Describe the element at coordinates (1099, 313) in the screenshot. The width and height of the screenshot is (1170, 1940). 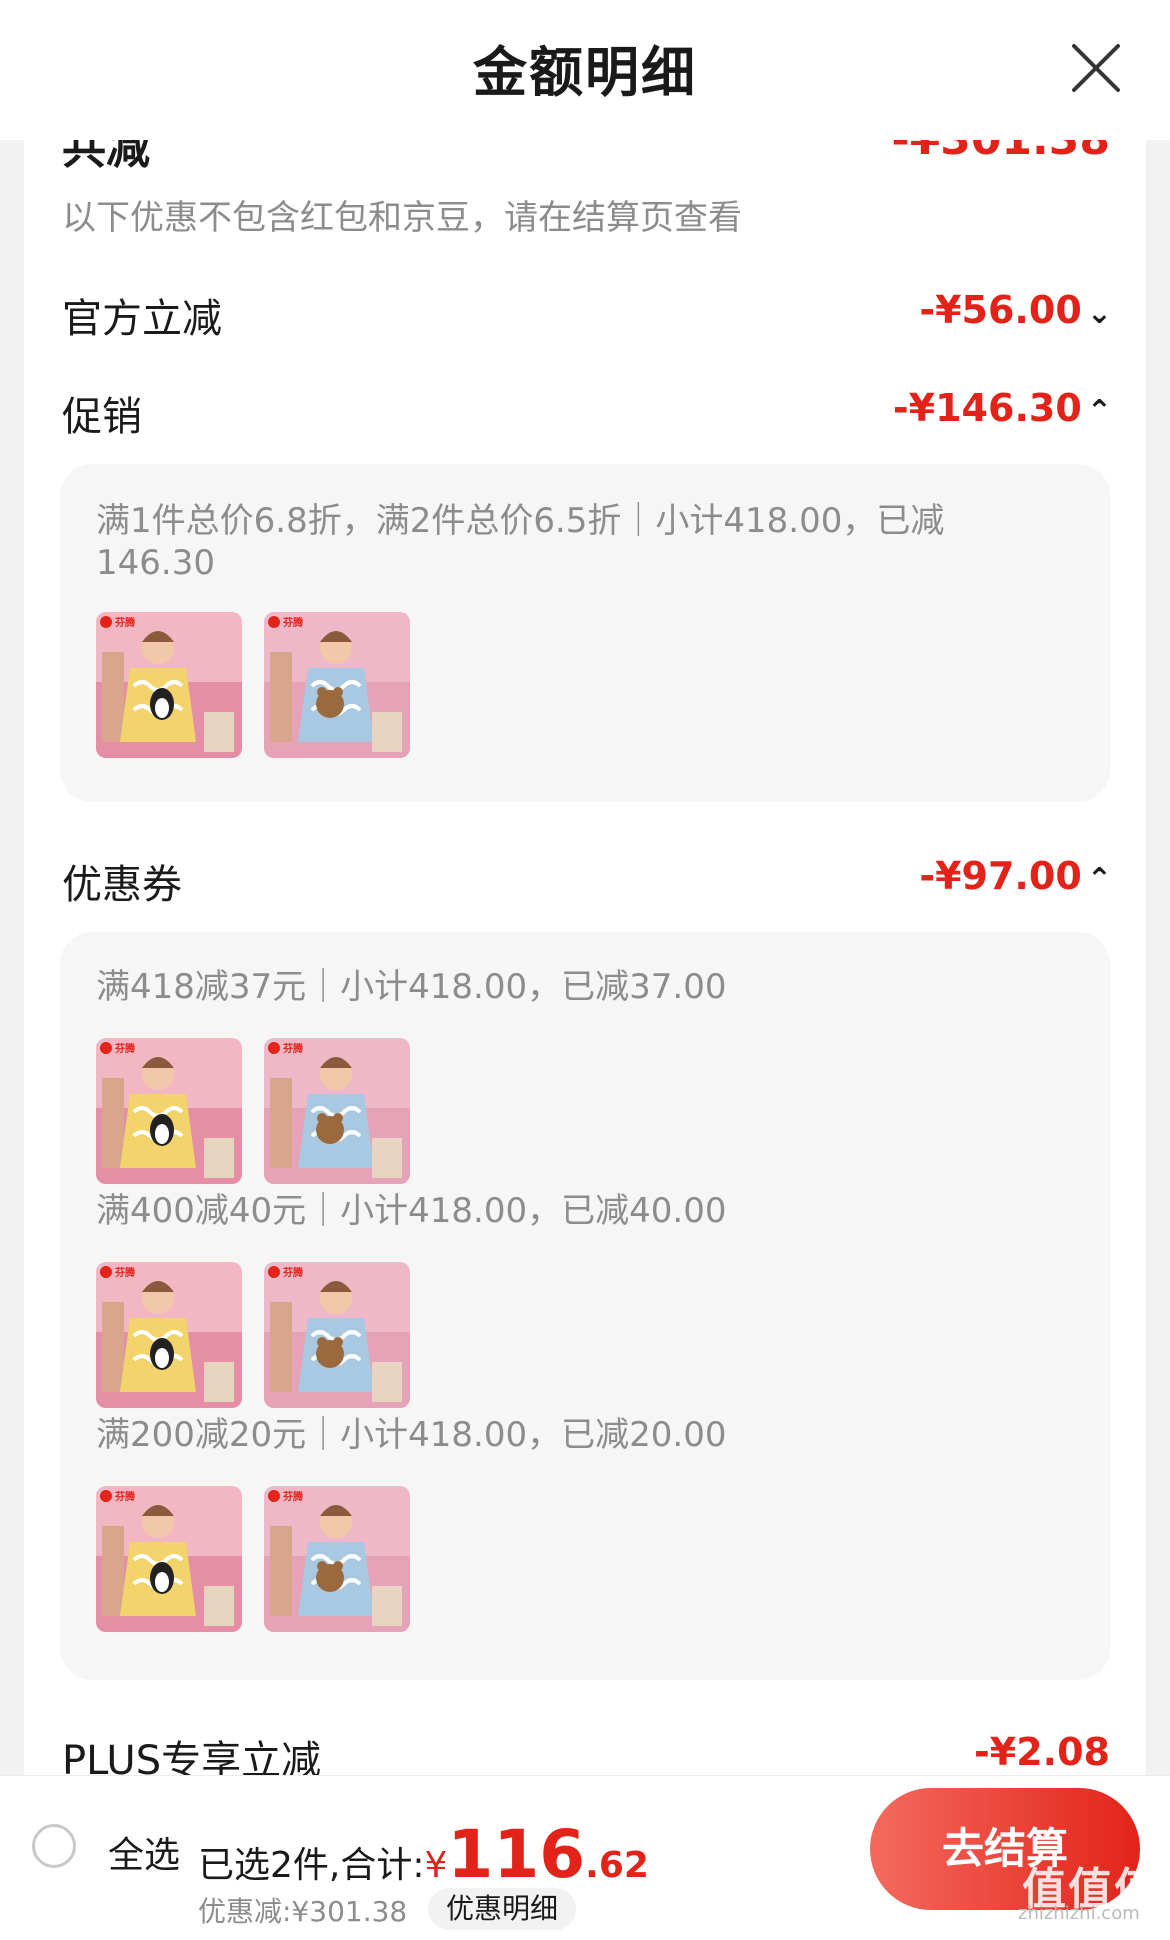
I see `chevron-down-icon: ⌄` at that location.